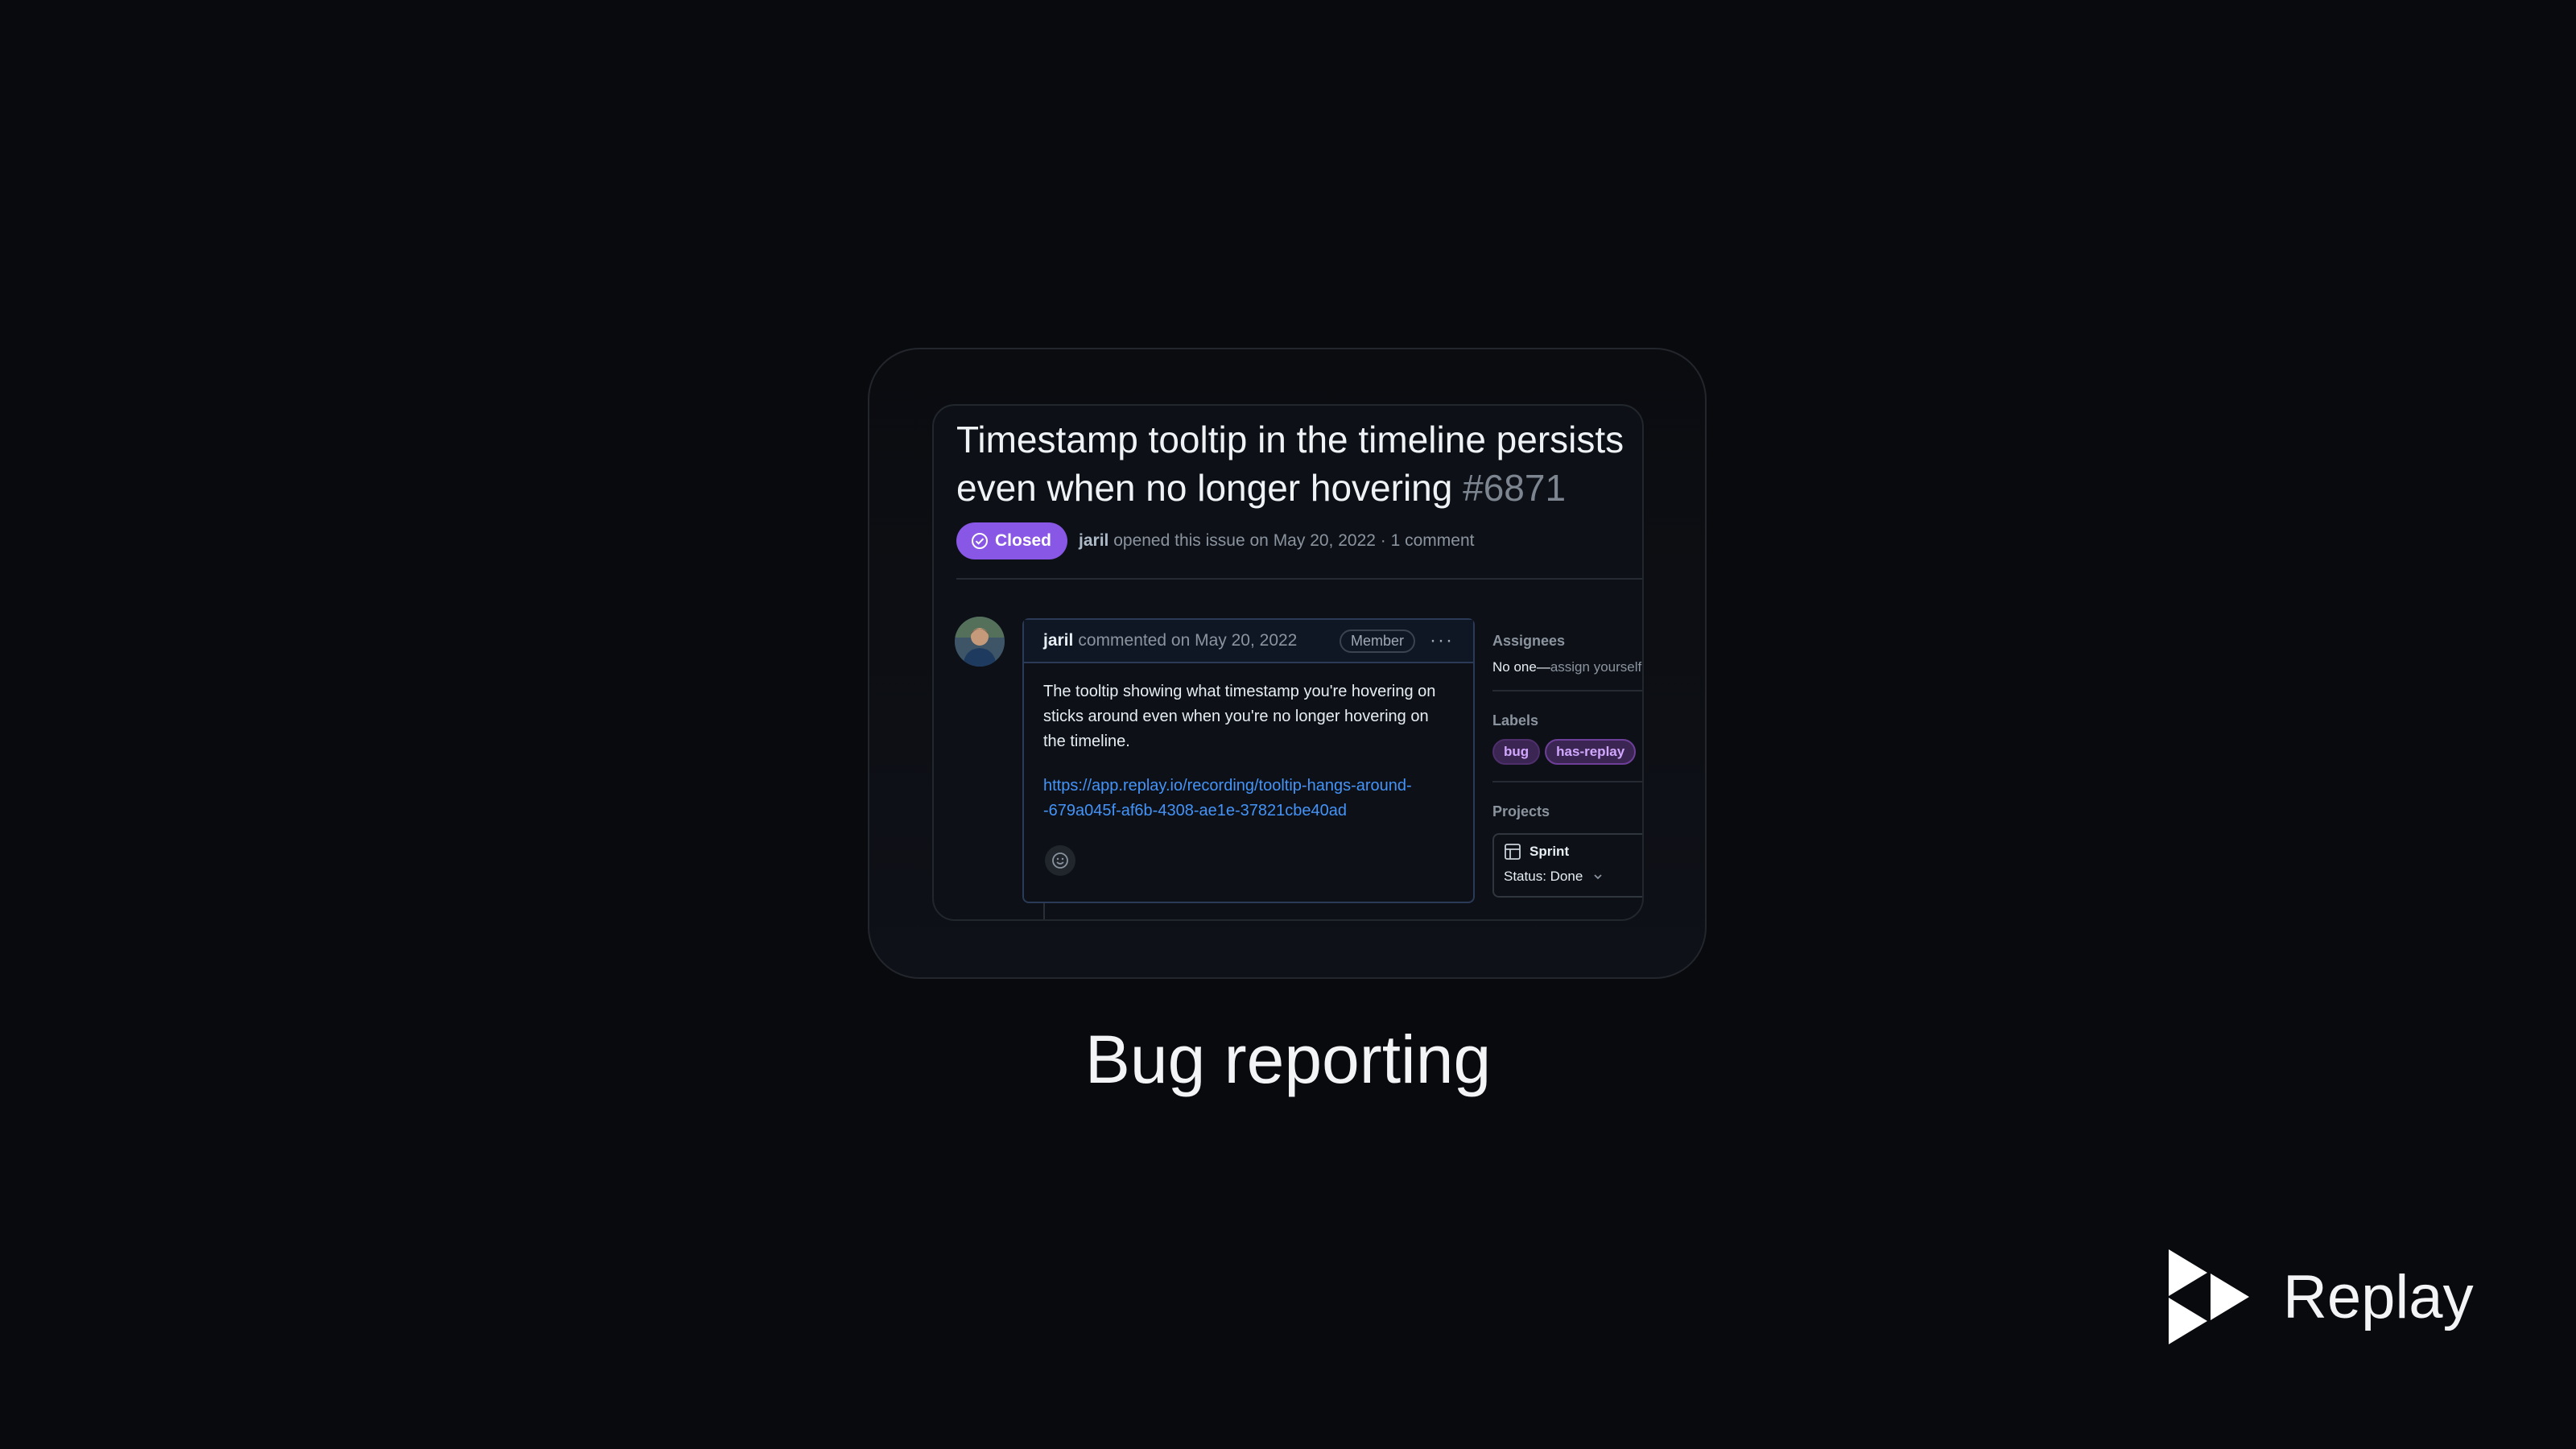 The height and width of the screenshot is (1449, 2576). What do you see at coordinates (1378, 641) in the screenshot?
I see `member-badge: Member` at bounding box center [1378, 641].